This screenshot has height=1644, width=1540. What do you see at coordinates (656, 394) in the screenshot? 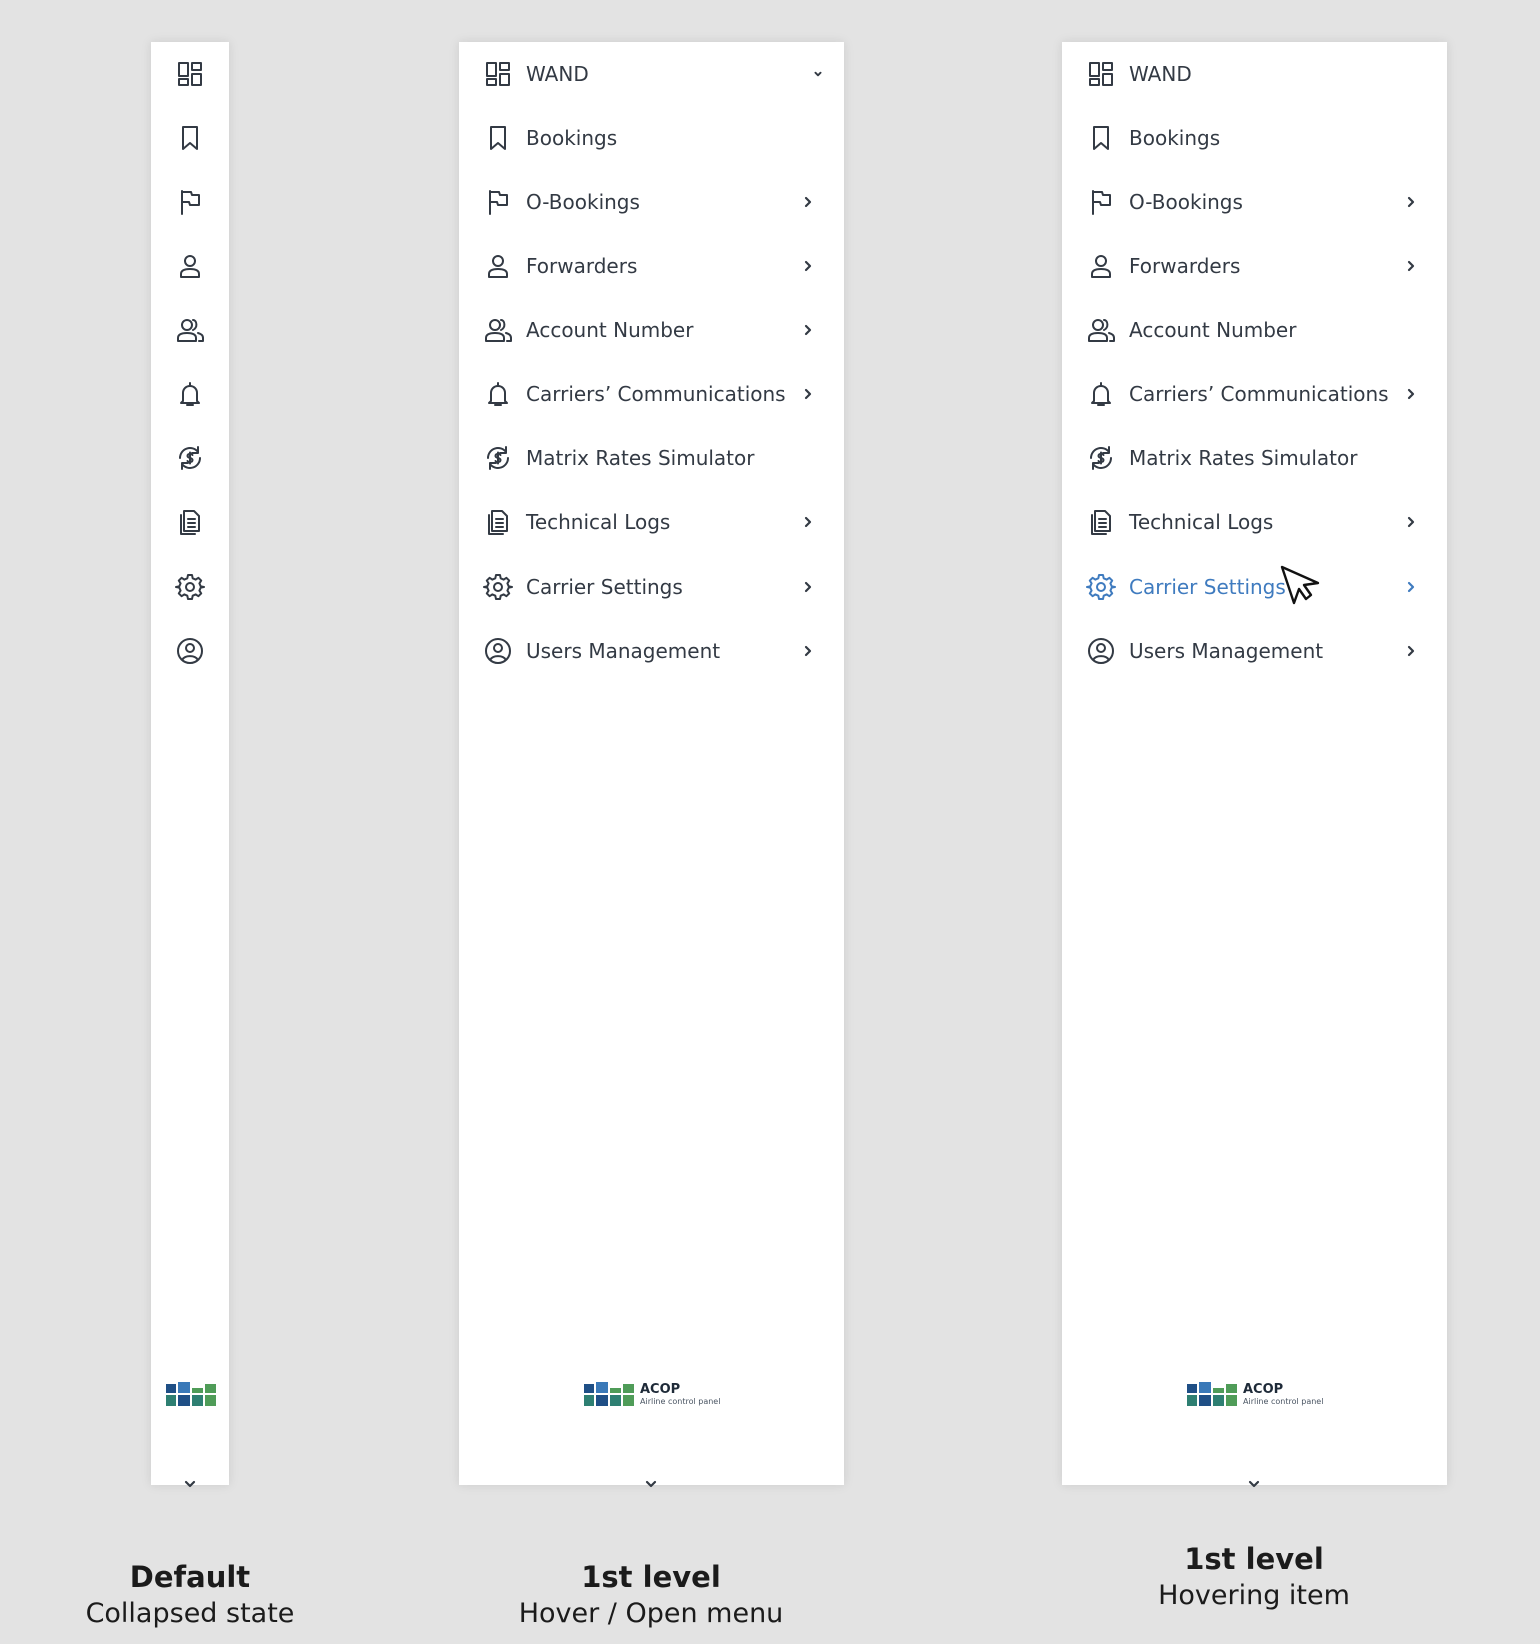
I see `sidebar-item-label: Carriers’ Communications` at bounding box center [656, 394].